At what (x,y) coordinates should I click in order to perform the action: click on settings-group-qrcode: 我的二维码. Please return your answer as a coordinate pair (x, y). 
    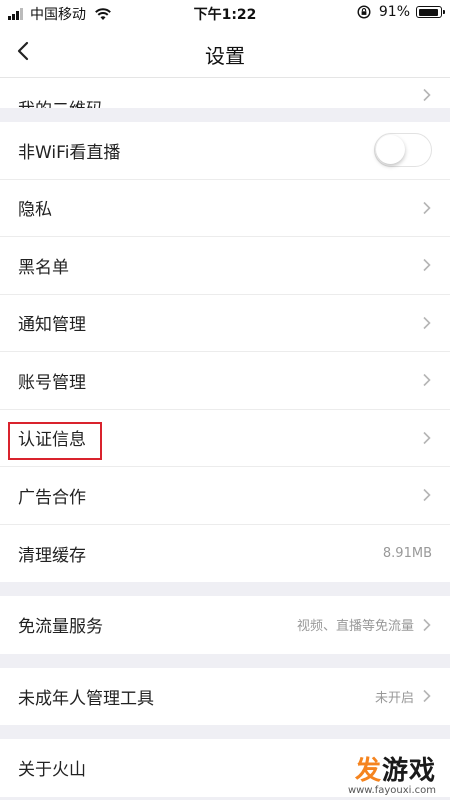
    Looking at the image, I should click on (225, 93).